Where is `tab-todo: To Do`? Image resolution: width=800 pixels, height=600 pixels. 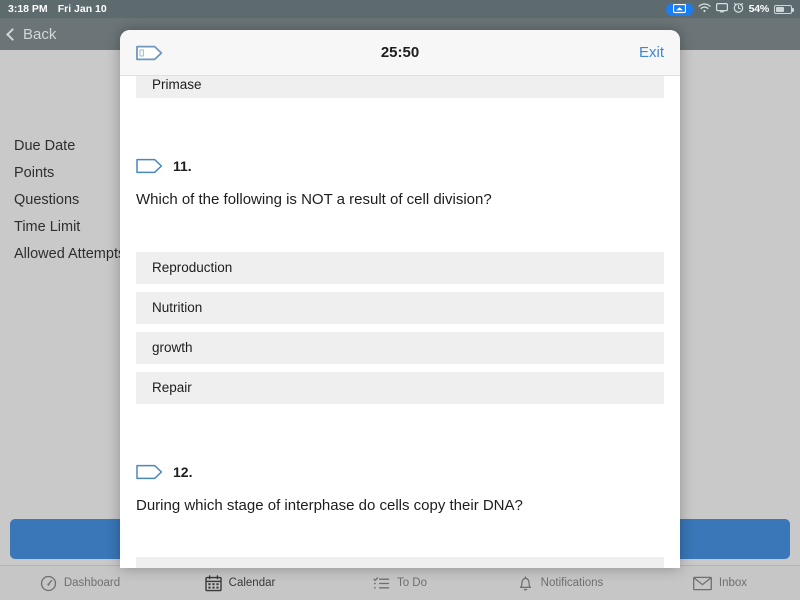
tab-todo: To Do is located at coordinates (400, 583).